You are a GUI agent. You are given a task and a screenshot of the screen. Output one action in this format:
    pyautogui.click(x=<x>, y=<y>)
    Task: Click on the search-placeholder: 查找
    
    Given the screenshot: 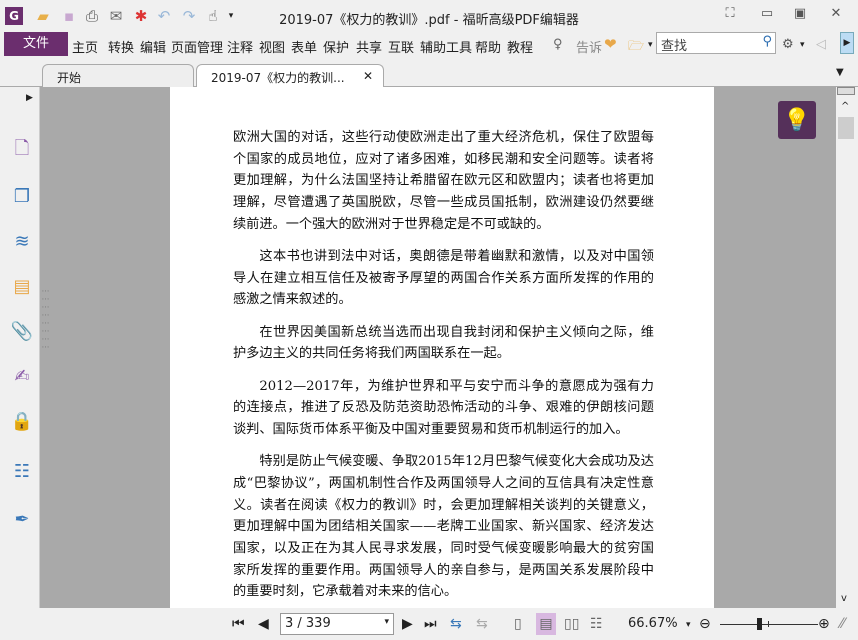 What is the action you would take?
    pyautogui.click(x=674, y=46)
    